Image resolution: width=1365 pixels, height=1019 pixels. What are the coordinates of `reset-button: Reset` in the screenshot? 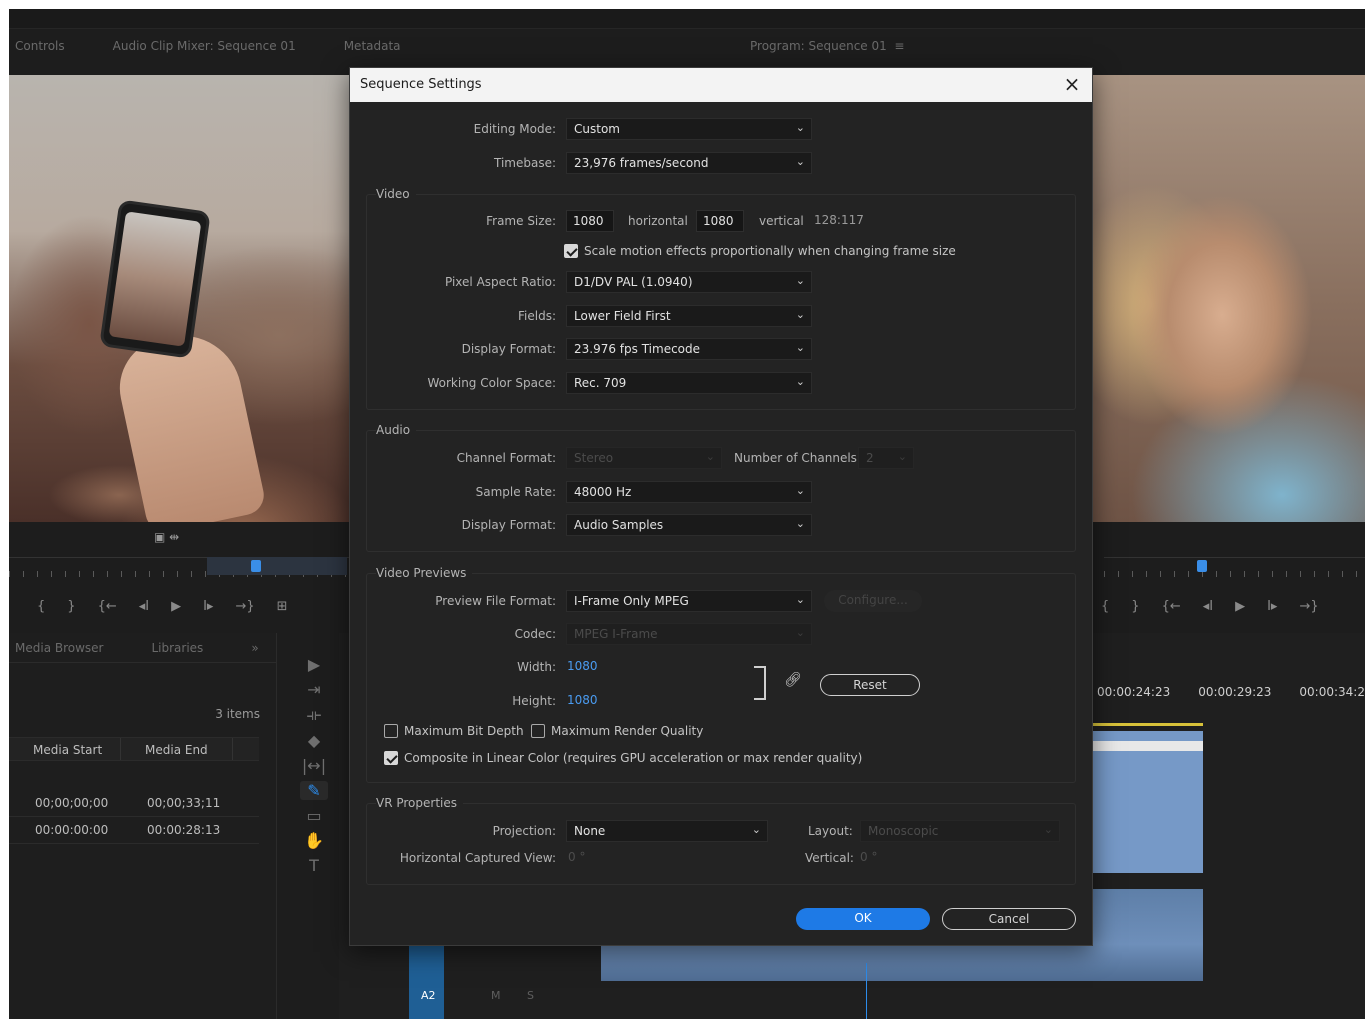 It's located at (870, 685).